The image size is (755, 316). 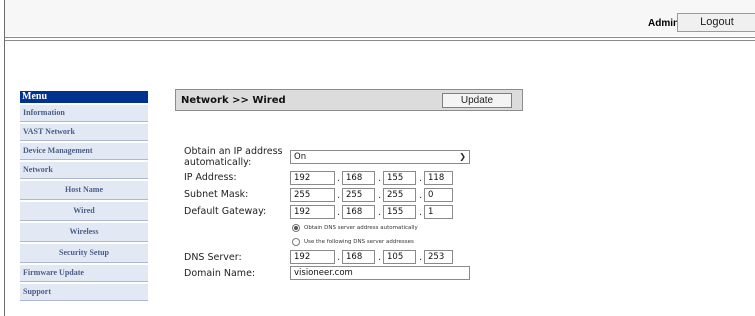 I want to click on obtain-ip-select: On ❯, so click(x=380, y=157).